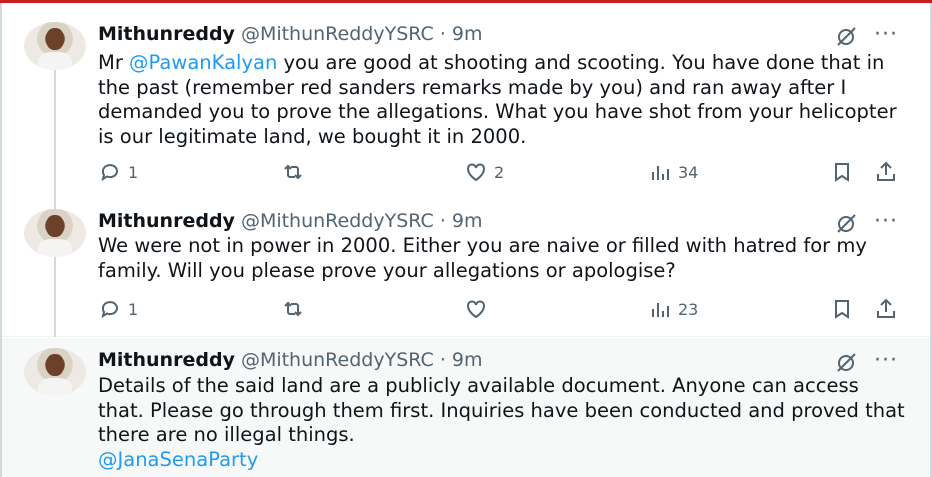 This screenshot has height=477, width=932. What do you see at coordinates (504, 310) in the screenshot?
I see `action-bar: 1 23` at bounding box center [504, 310].